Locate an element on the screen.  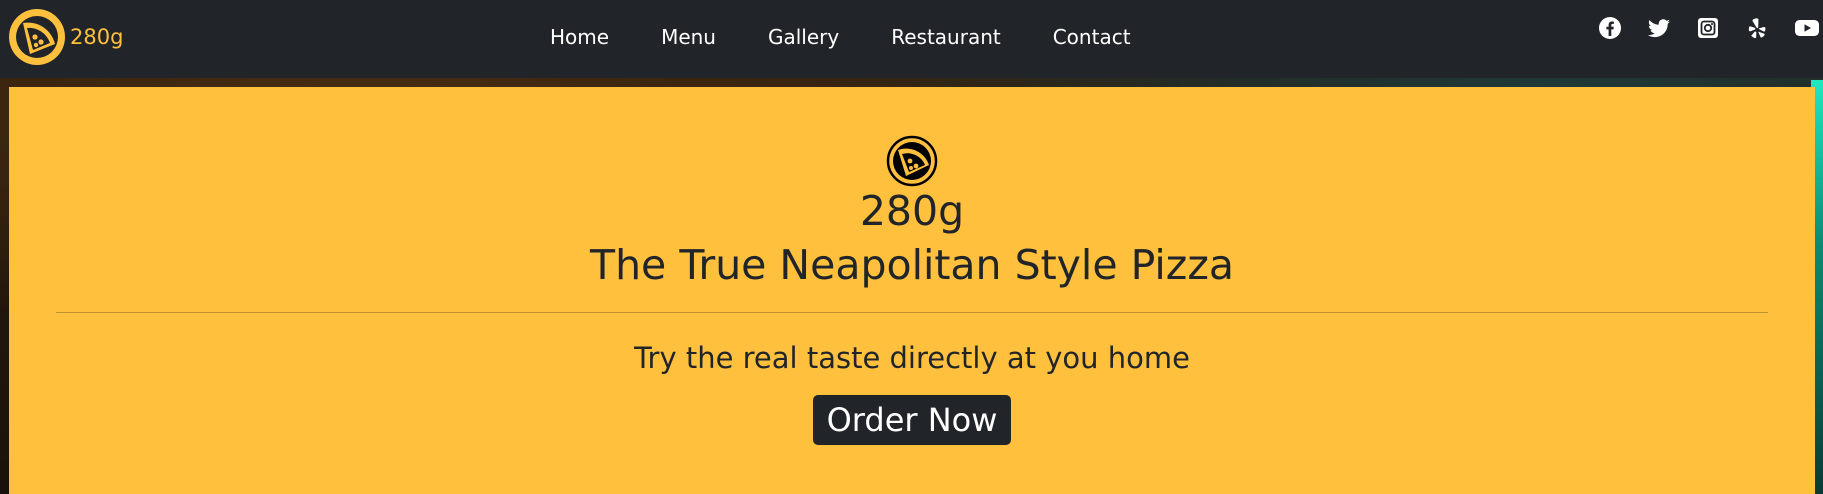
hero-divider is located at coordinates (912, 312).